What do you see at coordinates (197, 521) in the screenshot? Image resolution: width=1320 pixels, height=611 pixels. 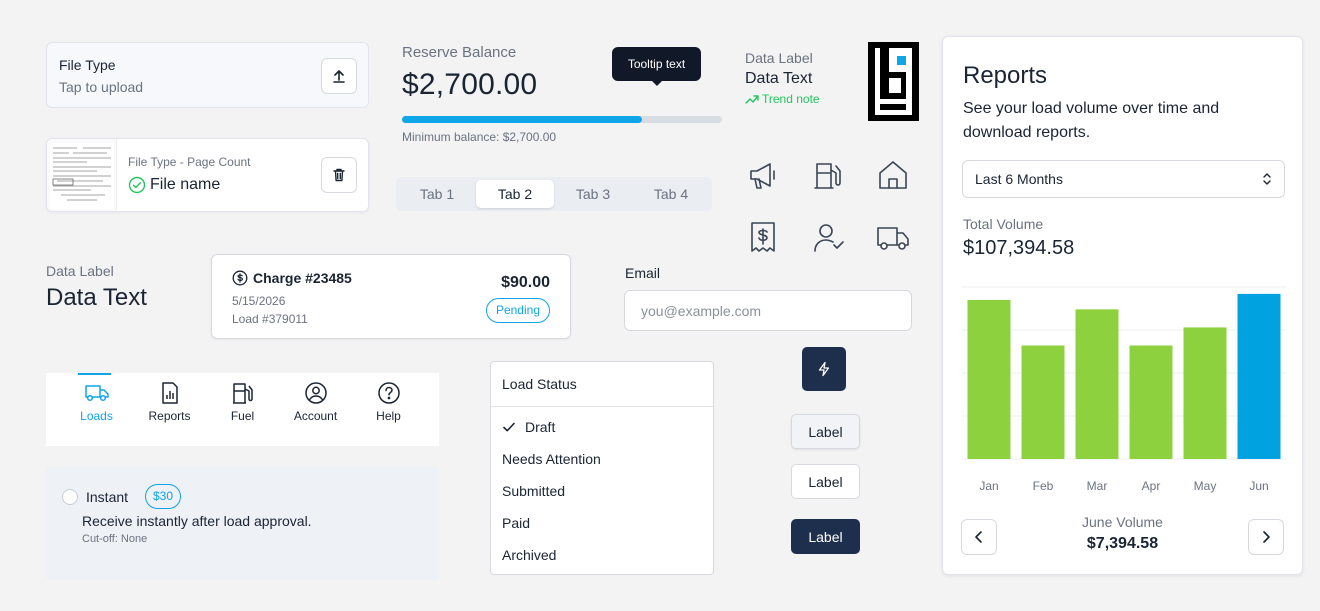 I see `instant-description: Receive instantly after load approval.` at bounding box center [197, 521].